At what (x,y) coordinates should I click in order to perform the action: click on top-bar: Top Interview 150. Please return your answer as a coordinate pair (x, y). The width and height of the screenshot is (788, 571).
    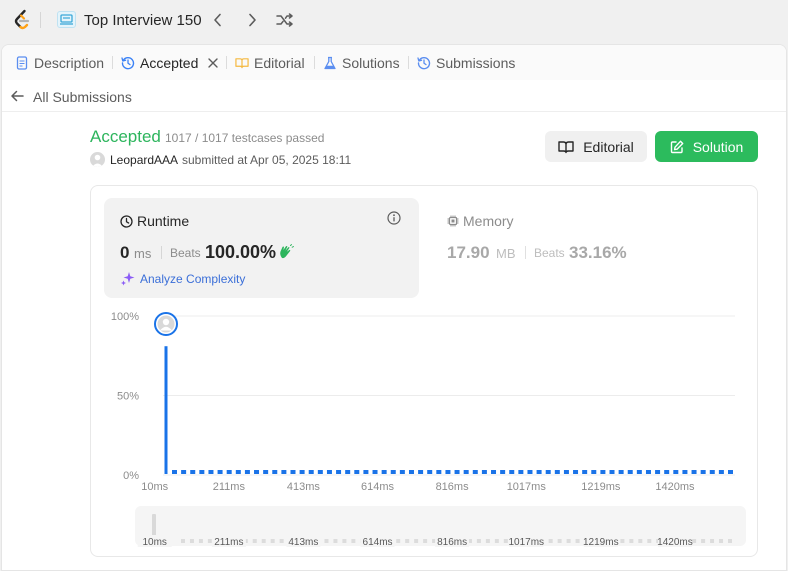
    Looking at the image, I should click on (394, 20).